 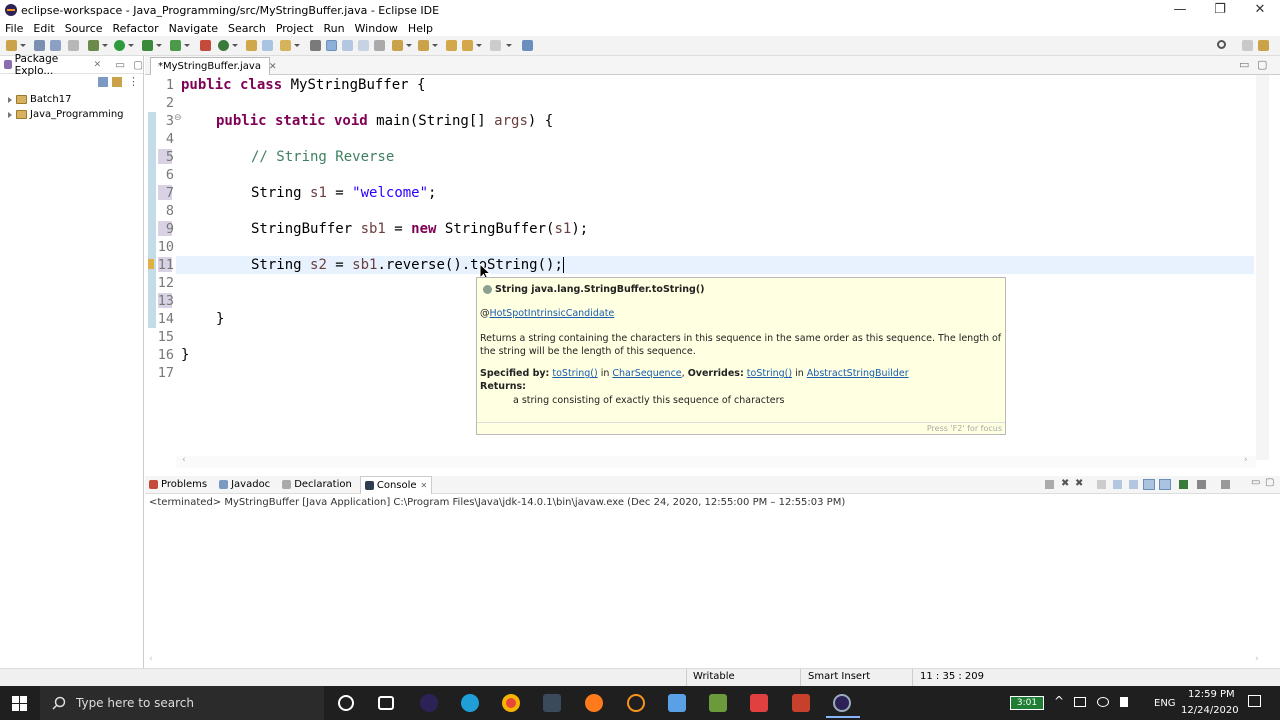 I want to click on pin-console-icon, so click(x=1183, y=484).